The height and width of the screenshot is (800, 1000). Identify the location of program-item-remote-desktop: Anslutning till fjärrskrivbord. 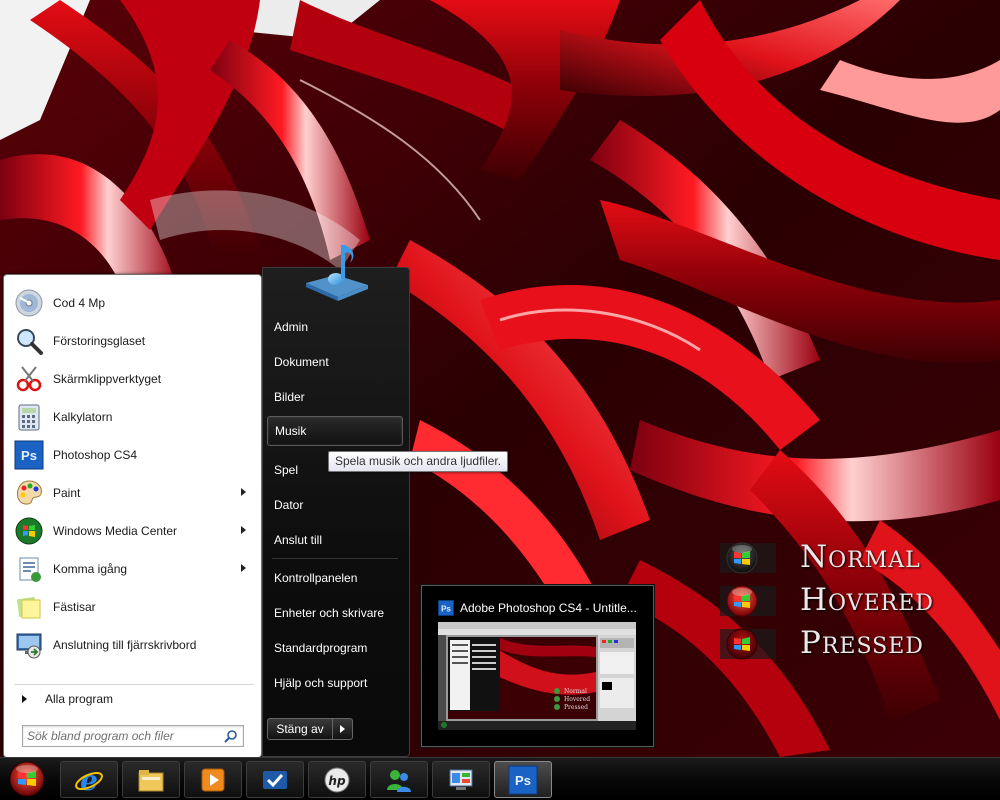
(133, 645).